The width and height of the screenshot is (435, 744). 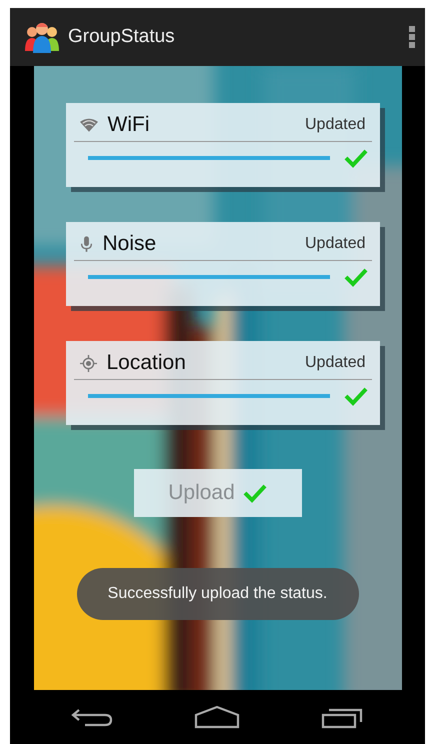 I want to click on sensor-name: WiFi, so click(x=129, y=125).